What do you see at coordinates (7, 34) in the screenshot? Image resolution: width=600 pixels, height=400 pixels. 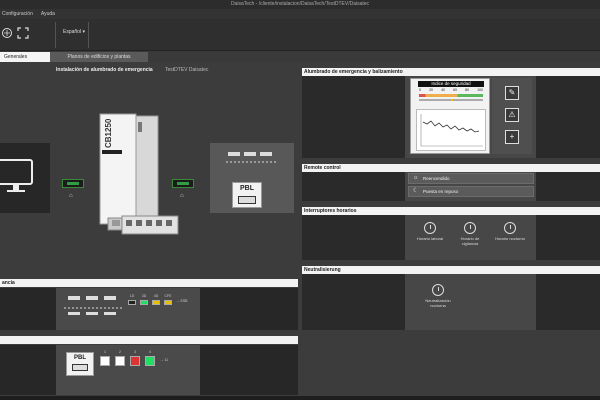 I see `connect-icon` at bounding box center [7, 34].